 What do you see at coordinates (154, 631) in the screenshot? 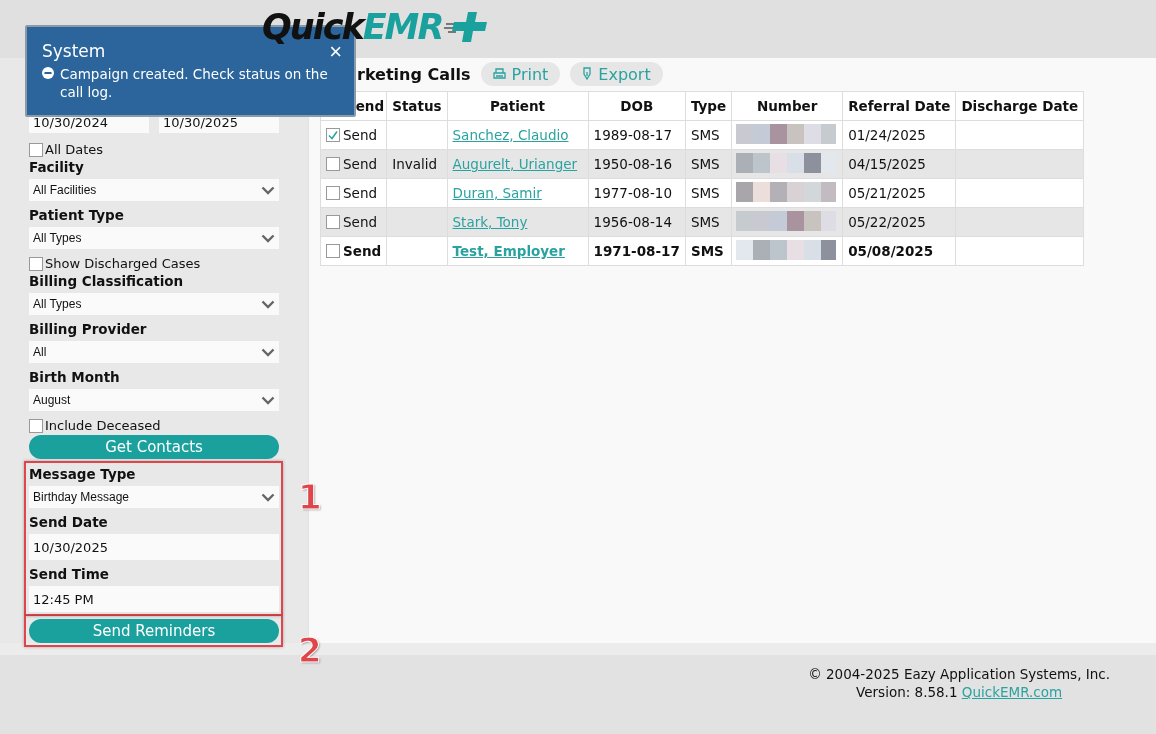
I see `action-button: Send Reminders` at bounding box center [154, 631].